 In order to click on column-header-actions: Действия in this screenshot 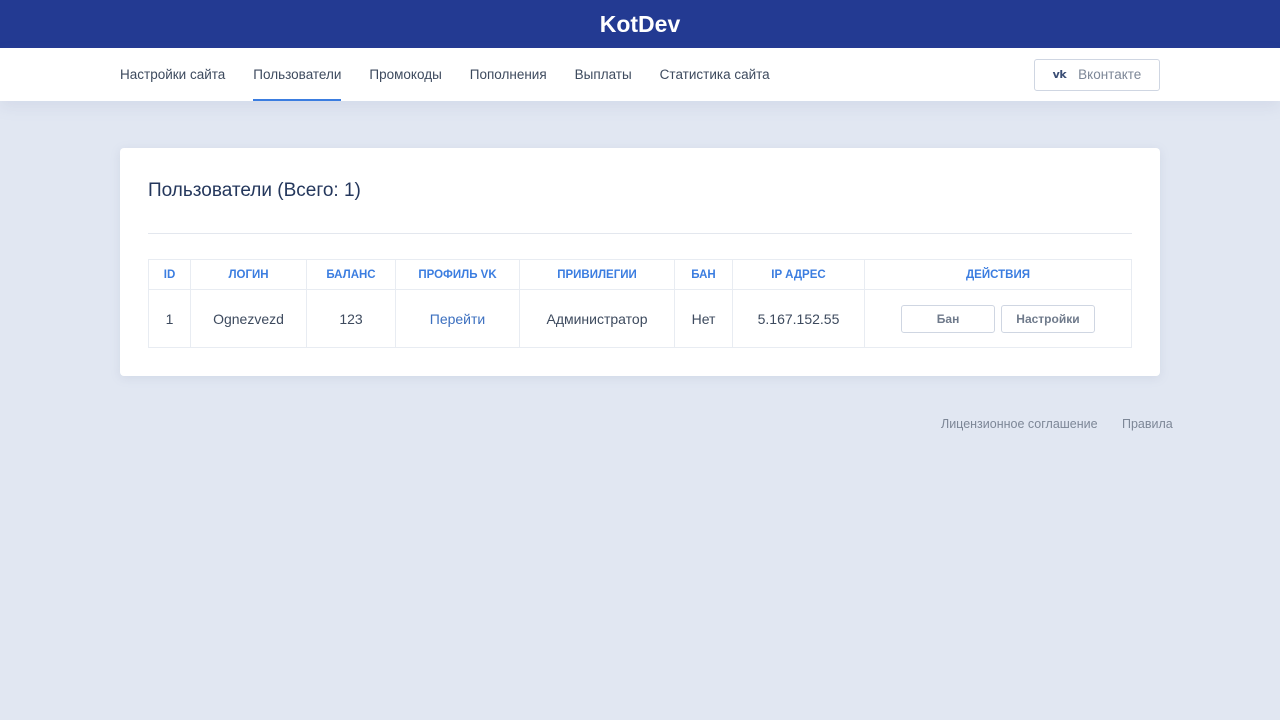, I will do `click(998, 274)`.